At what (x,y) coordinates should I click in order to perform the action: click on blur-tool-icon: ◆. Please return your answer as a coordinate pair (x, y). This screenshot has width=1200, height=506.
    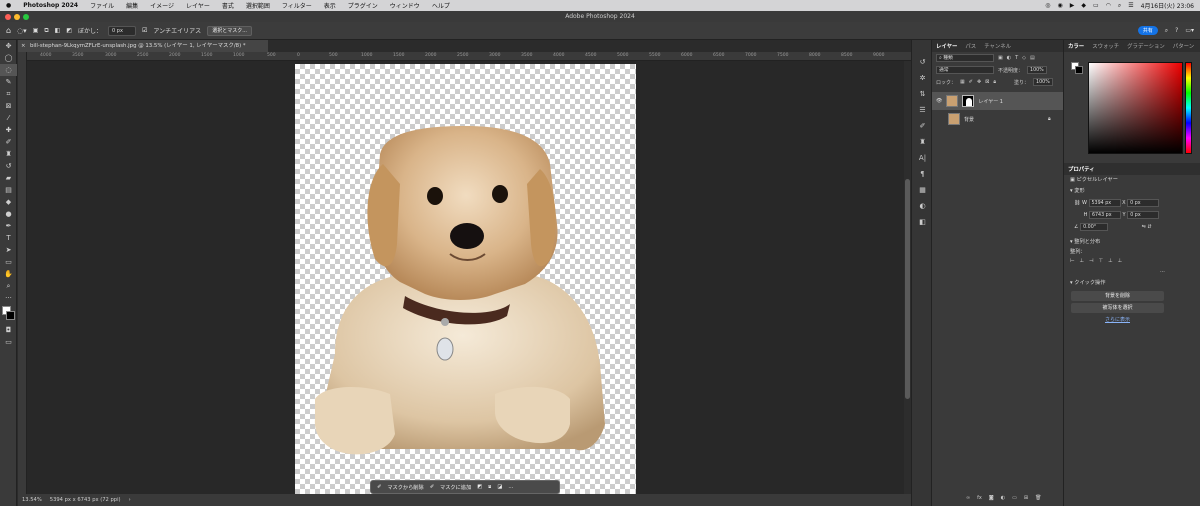
    Looking at the image, I should click on (8, 202).